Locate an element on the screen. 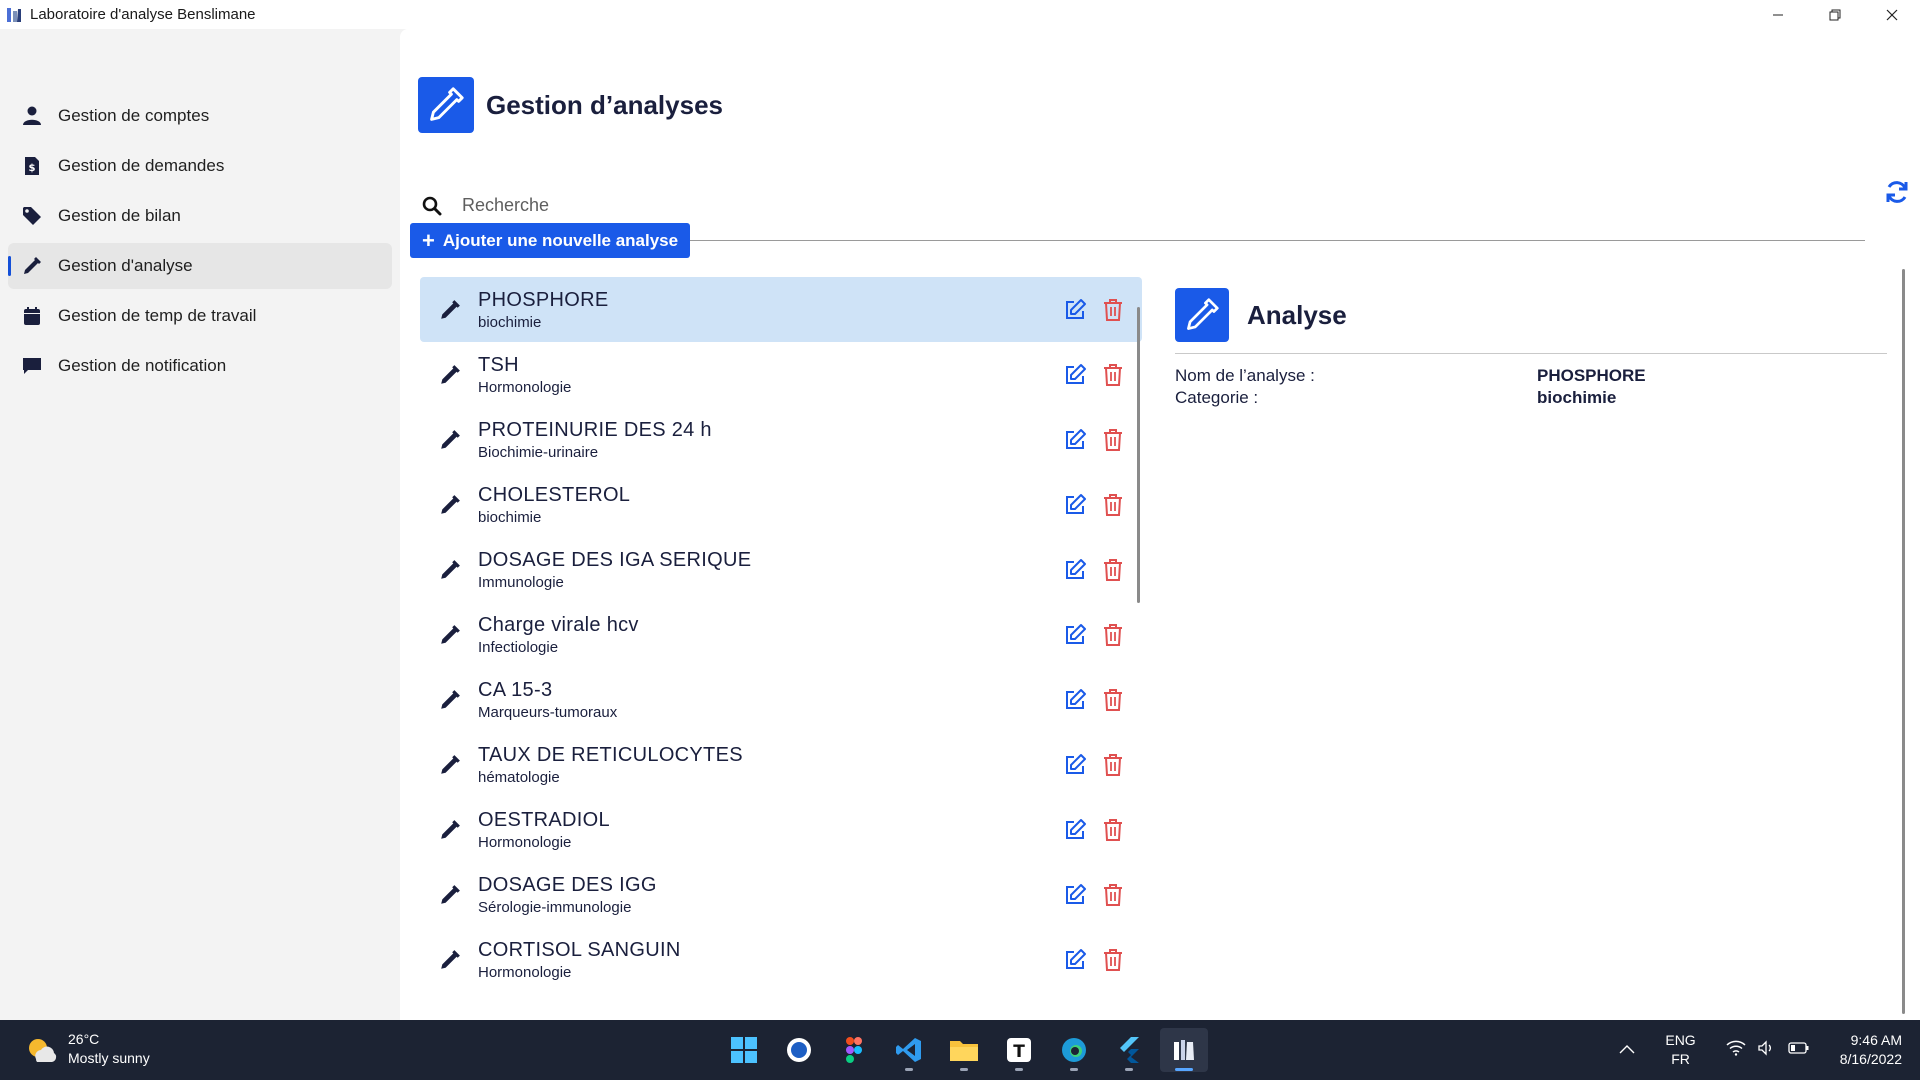  list-item: Charge virale hcv Infectiologie is located at coordinates (781, 634).